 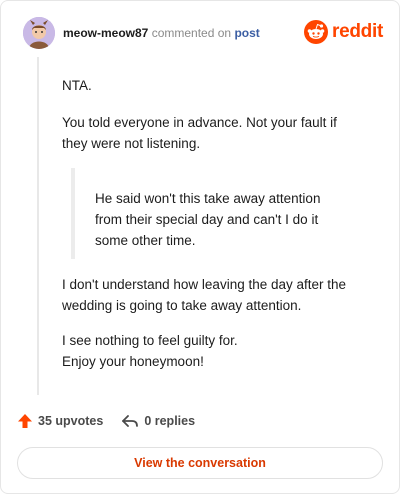 What do you see at coordinates (246, 33) in the screenshot?
I see `post-link: post` at bounding box center [246, 33].